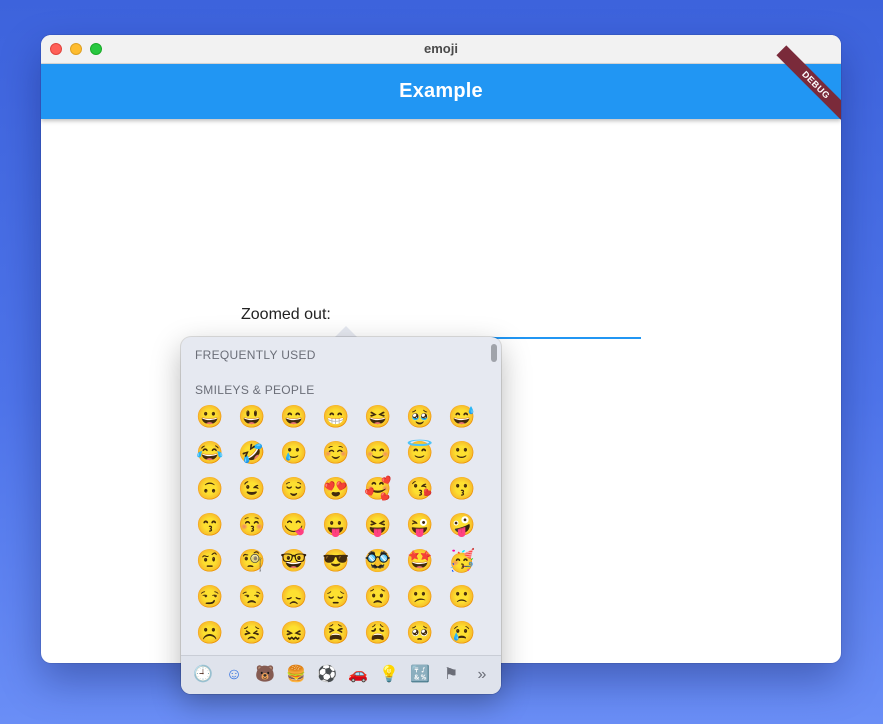 The height and width of the screenshot is (724, 883). I want to click on emoji-cell: 😊, so click(378, 453).